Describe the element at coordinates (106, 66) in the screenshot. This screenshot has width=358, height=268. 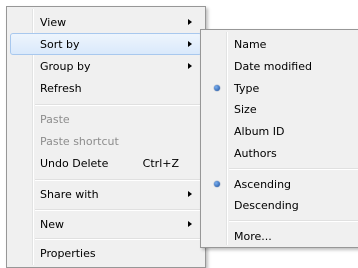
I see `menu-item-group-by: Group by` at that location.